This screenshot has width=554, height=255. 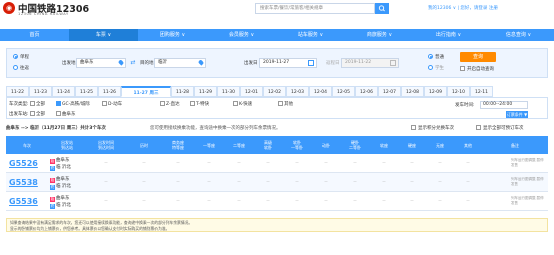 I want to click on query-button: 查询, so click(x=478, y=57).